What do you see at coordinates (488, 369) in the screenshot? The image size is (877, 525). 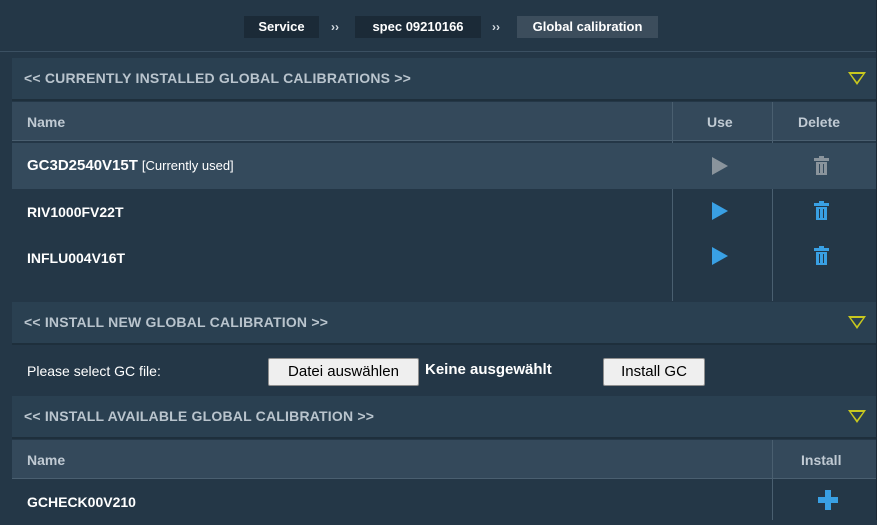 I see `no-file-text: Keine ausgewählt` at bounding box center [488, 369].